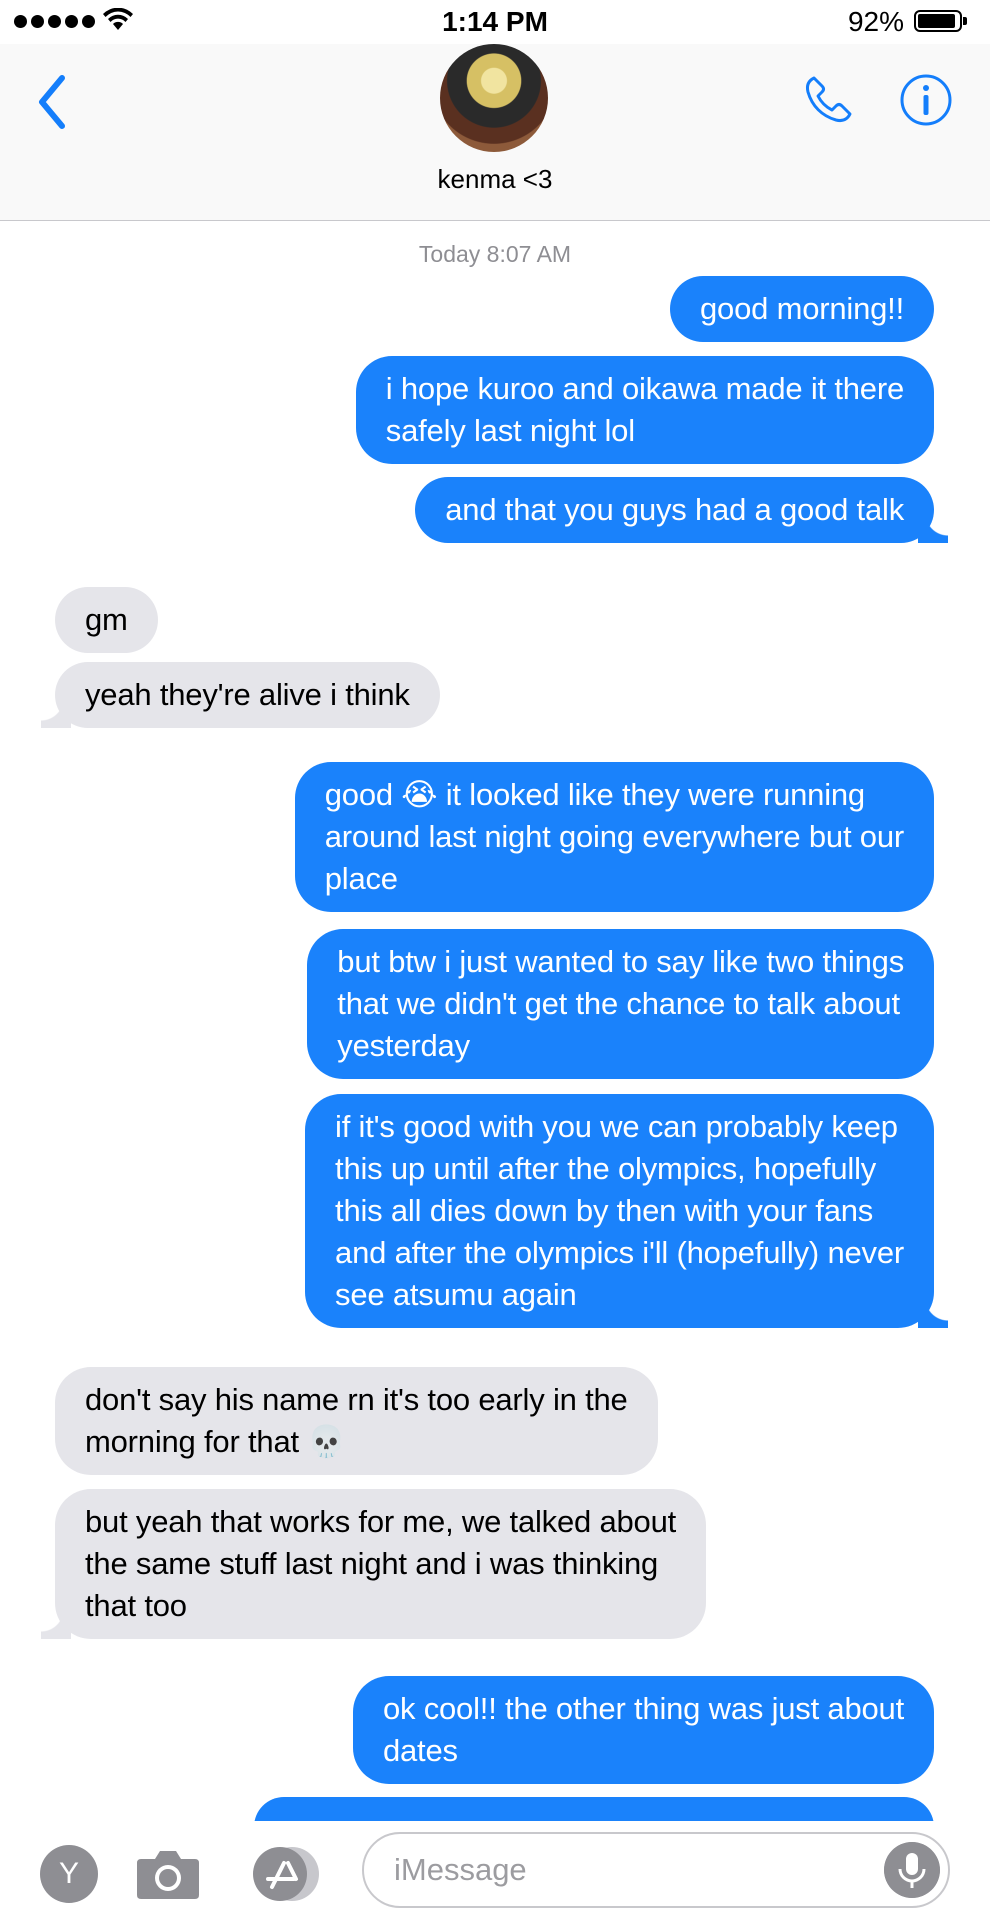 The width and height of the screenshot is (990, 1920). What do you see at coordinates (656, 1870) in the screenshot?
I see `imessage-input: iMessage` at bounding box center [656, 1870].